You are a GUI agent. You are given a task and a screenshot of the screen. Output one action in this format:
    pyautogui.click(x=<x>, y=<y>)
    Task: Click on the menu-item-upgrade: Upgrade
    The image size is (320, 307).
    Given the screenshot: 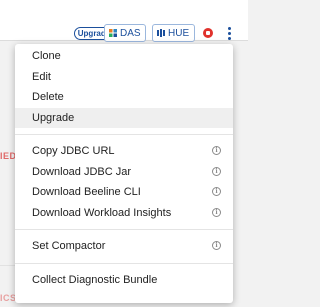 What is the action you would take?
    pyautogui.click(x=124, y=117)
    